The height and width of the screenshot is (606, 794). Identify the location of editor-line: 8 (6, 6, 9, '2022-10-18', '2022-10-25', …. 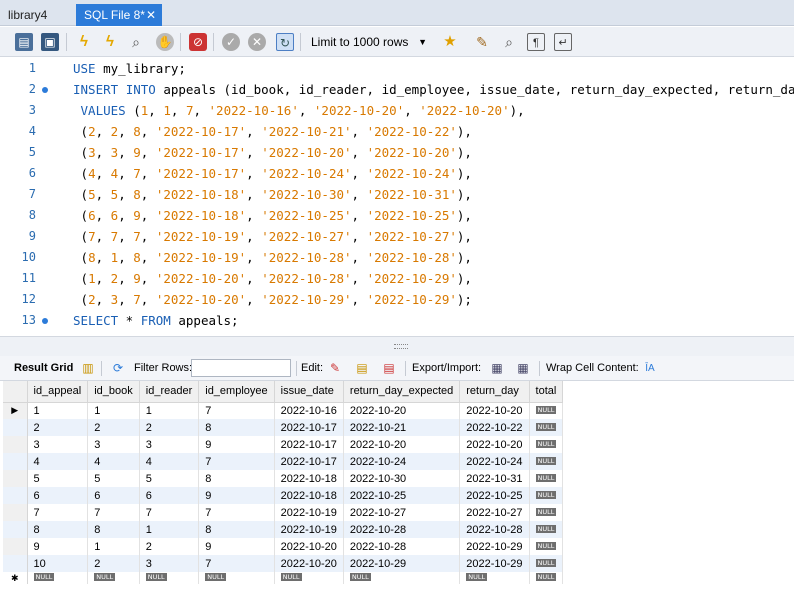
(397, 215).